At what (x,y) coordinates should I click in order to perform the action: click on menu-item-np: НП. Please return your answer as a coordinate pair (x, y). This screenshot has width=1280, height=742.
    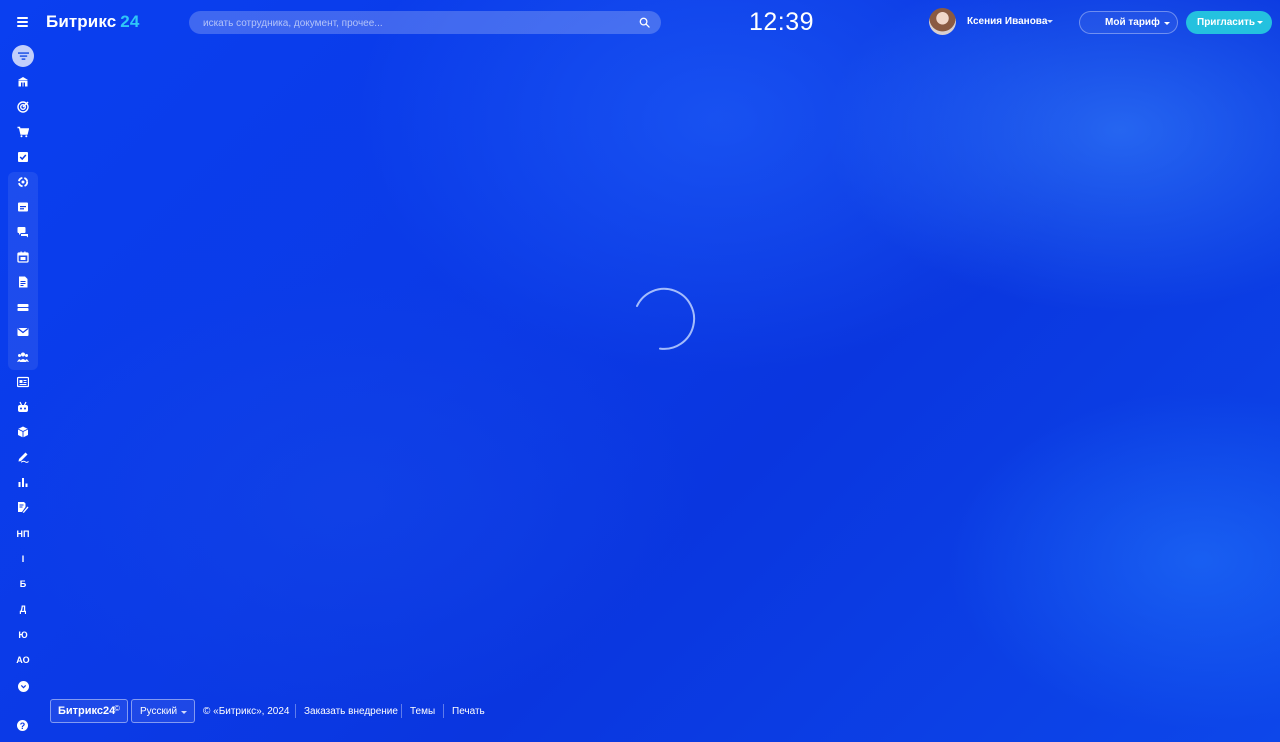
    Looking at the image, I should click on (23, 534).